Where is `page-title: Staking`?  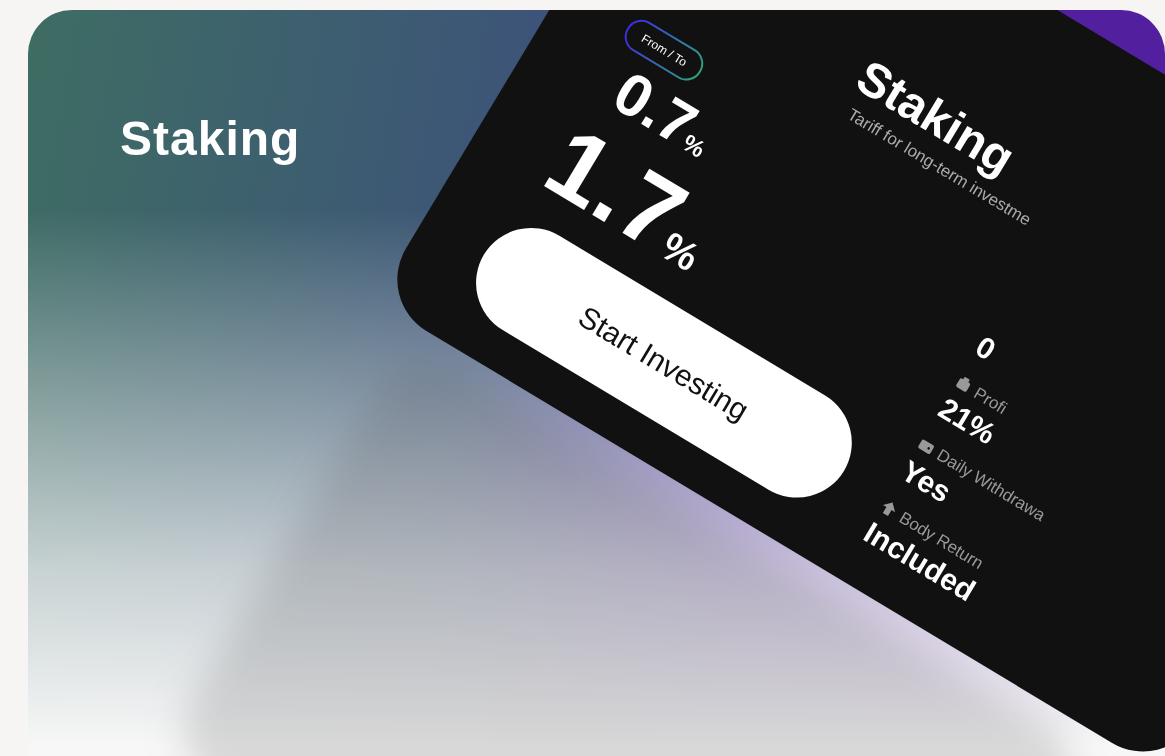 page-title: Staking is located at coordinates (210, 139).